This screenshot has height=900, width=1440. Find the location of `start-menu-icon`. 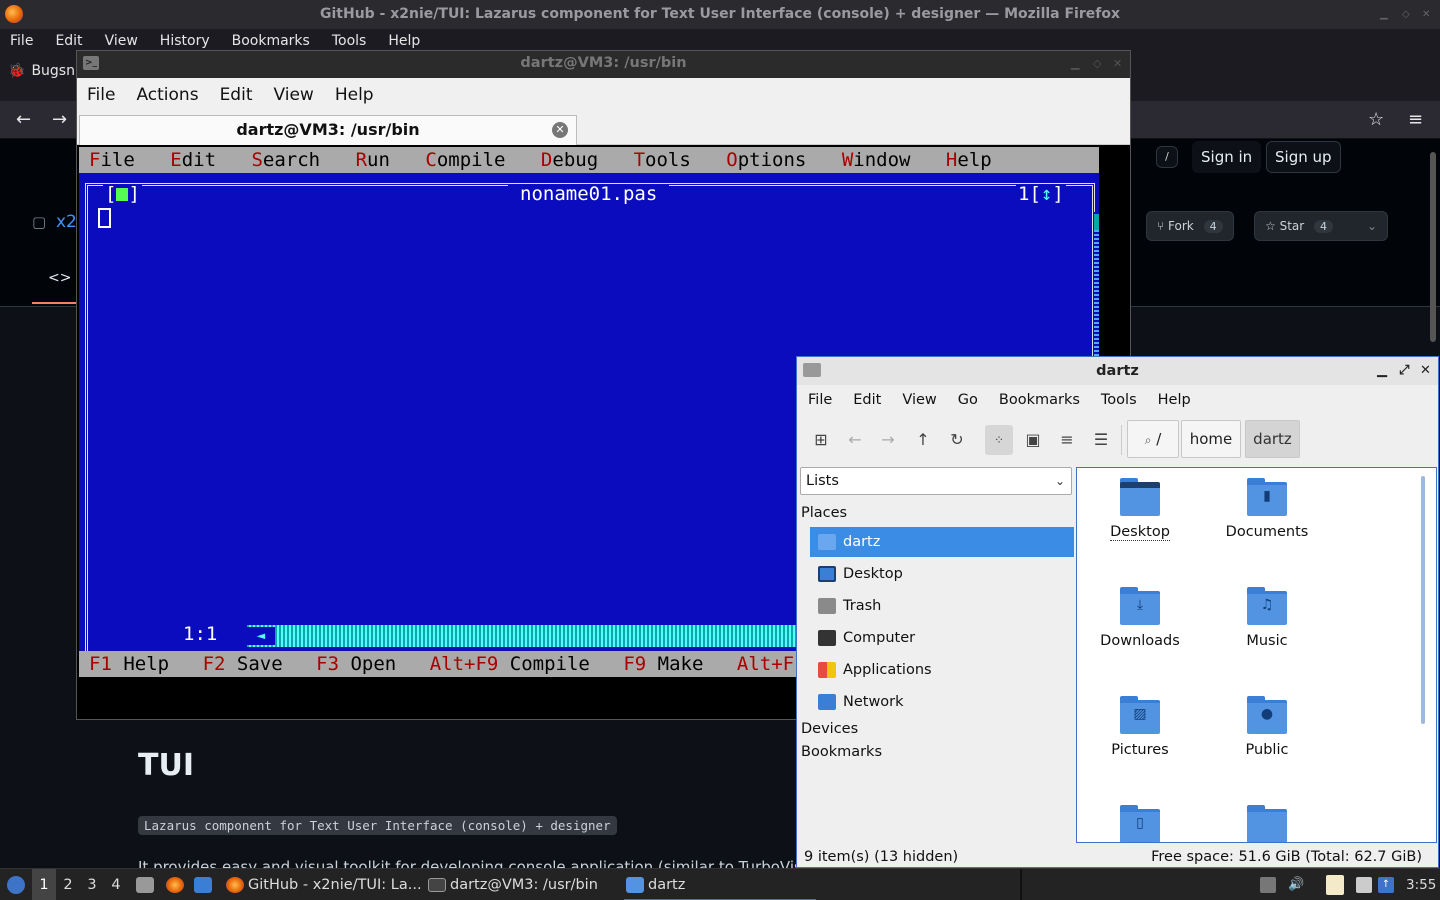

start-menu-icon is located at coordinates (16, 884).